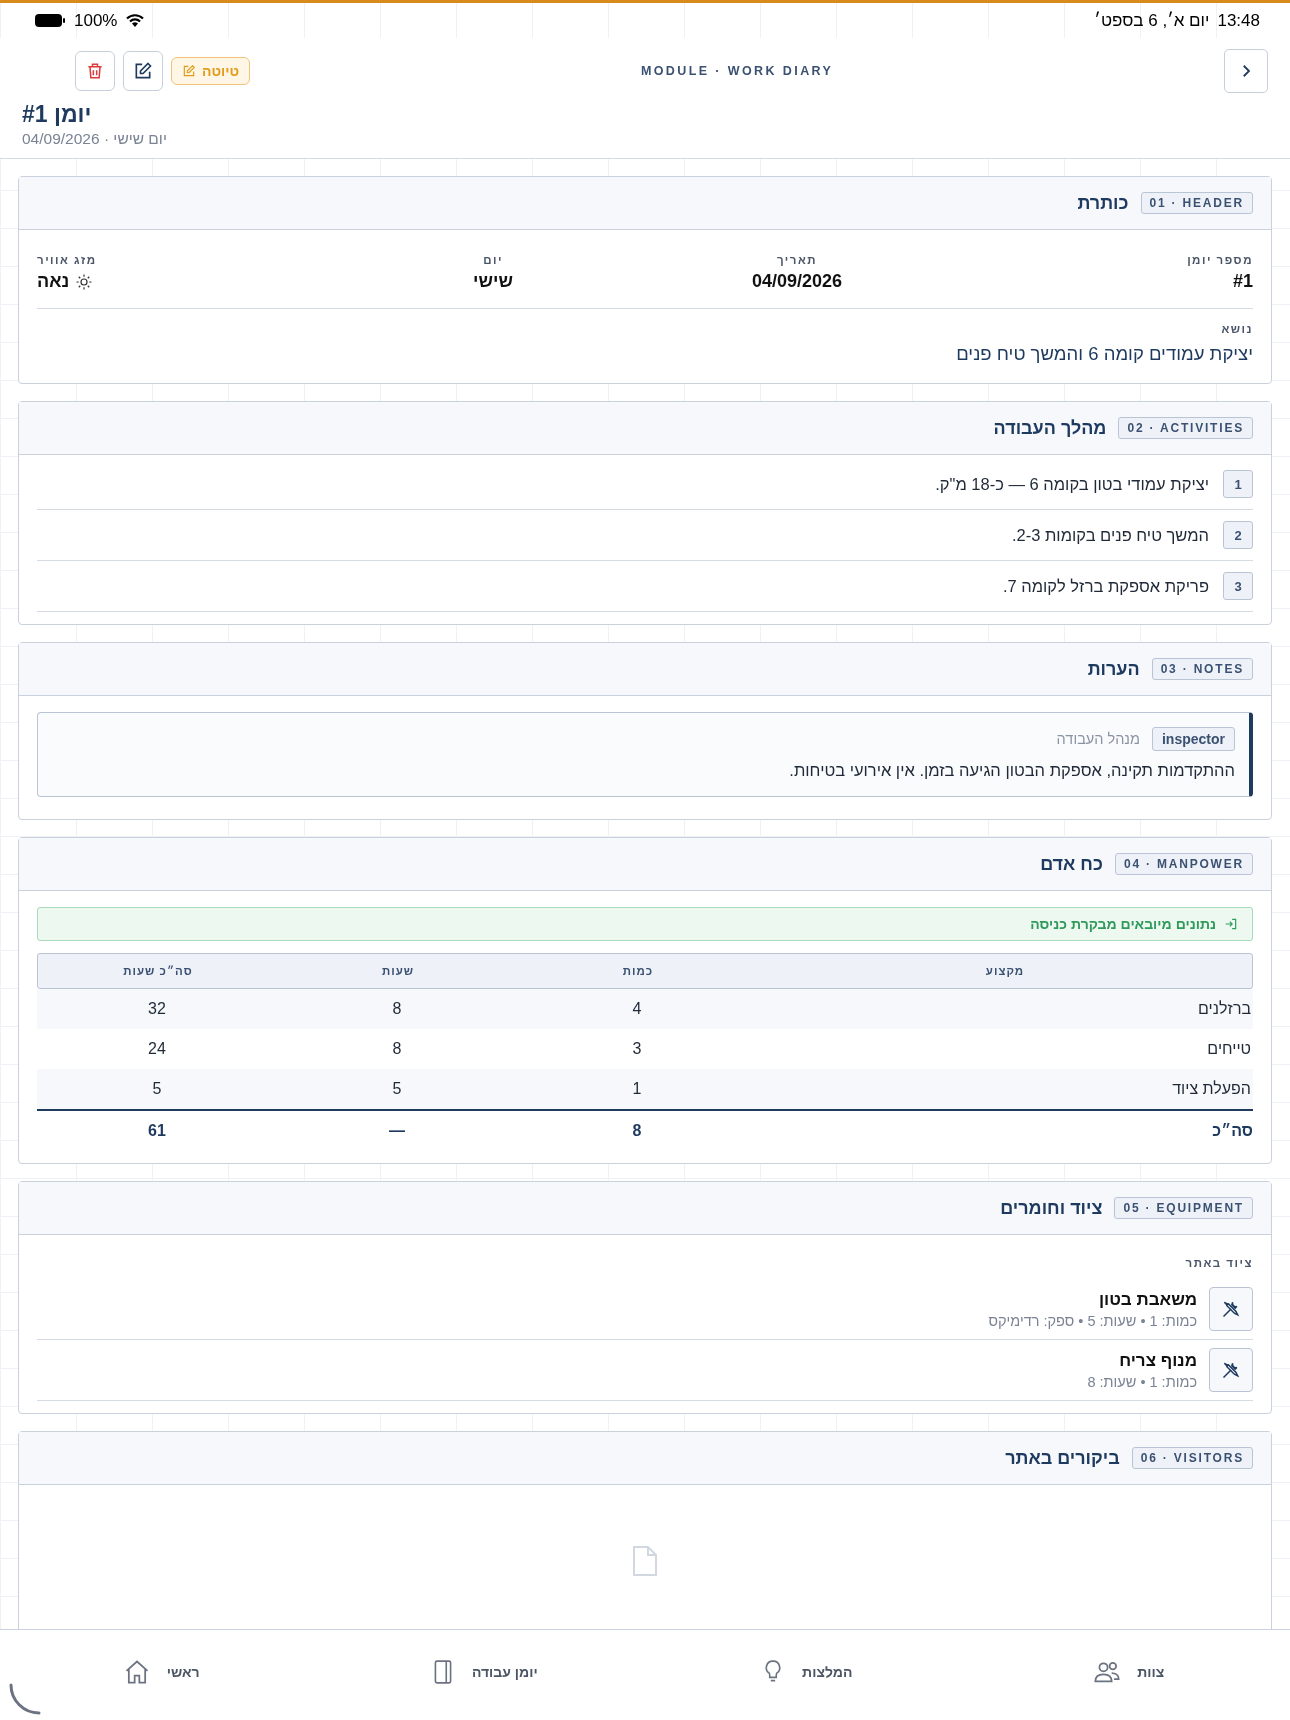 This screenshot has width=1290, height=1720. Describe the element at coordinates (1238, 484) in the screenshot. I see `activity-number: 1` at that location.